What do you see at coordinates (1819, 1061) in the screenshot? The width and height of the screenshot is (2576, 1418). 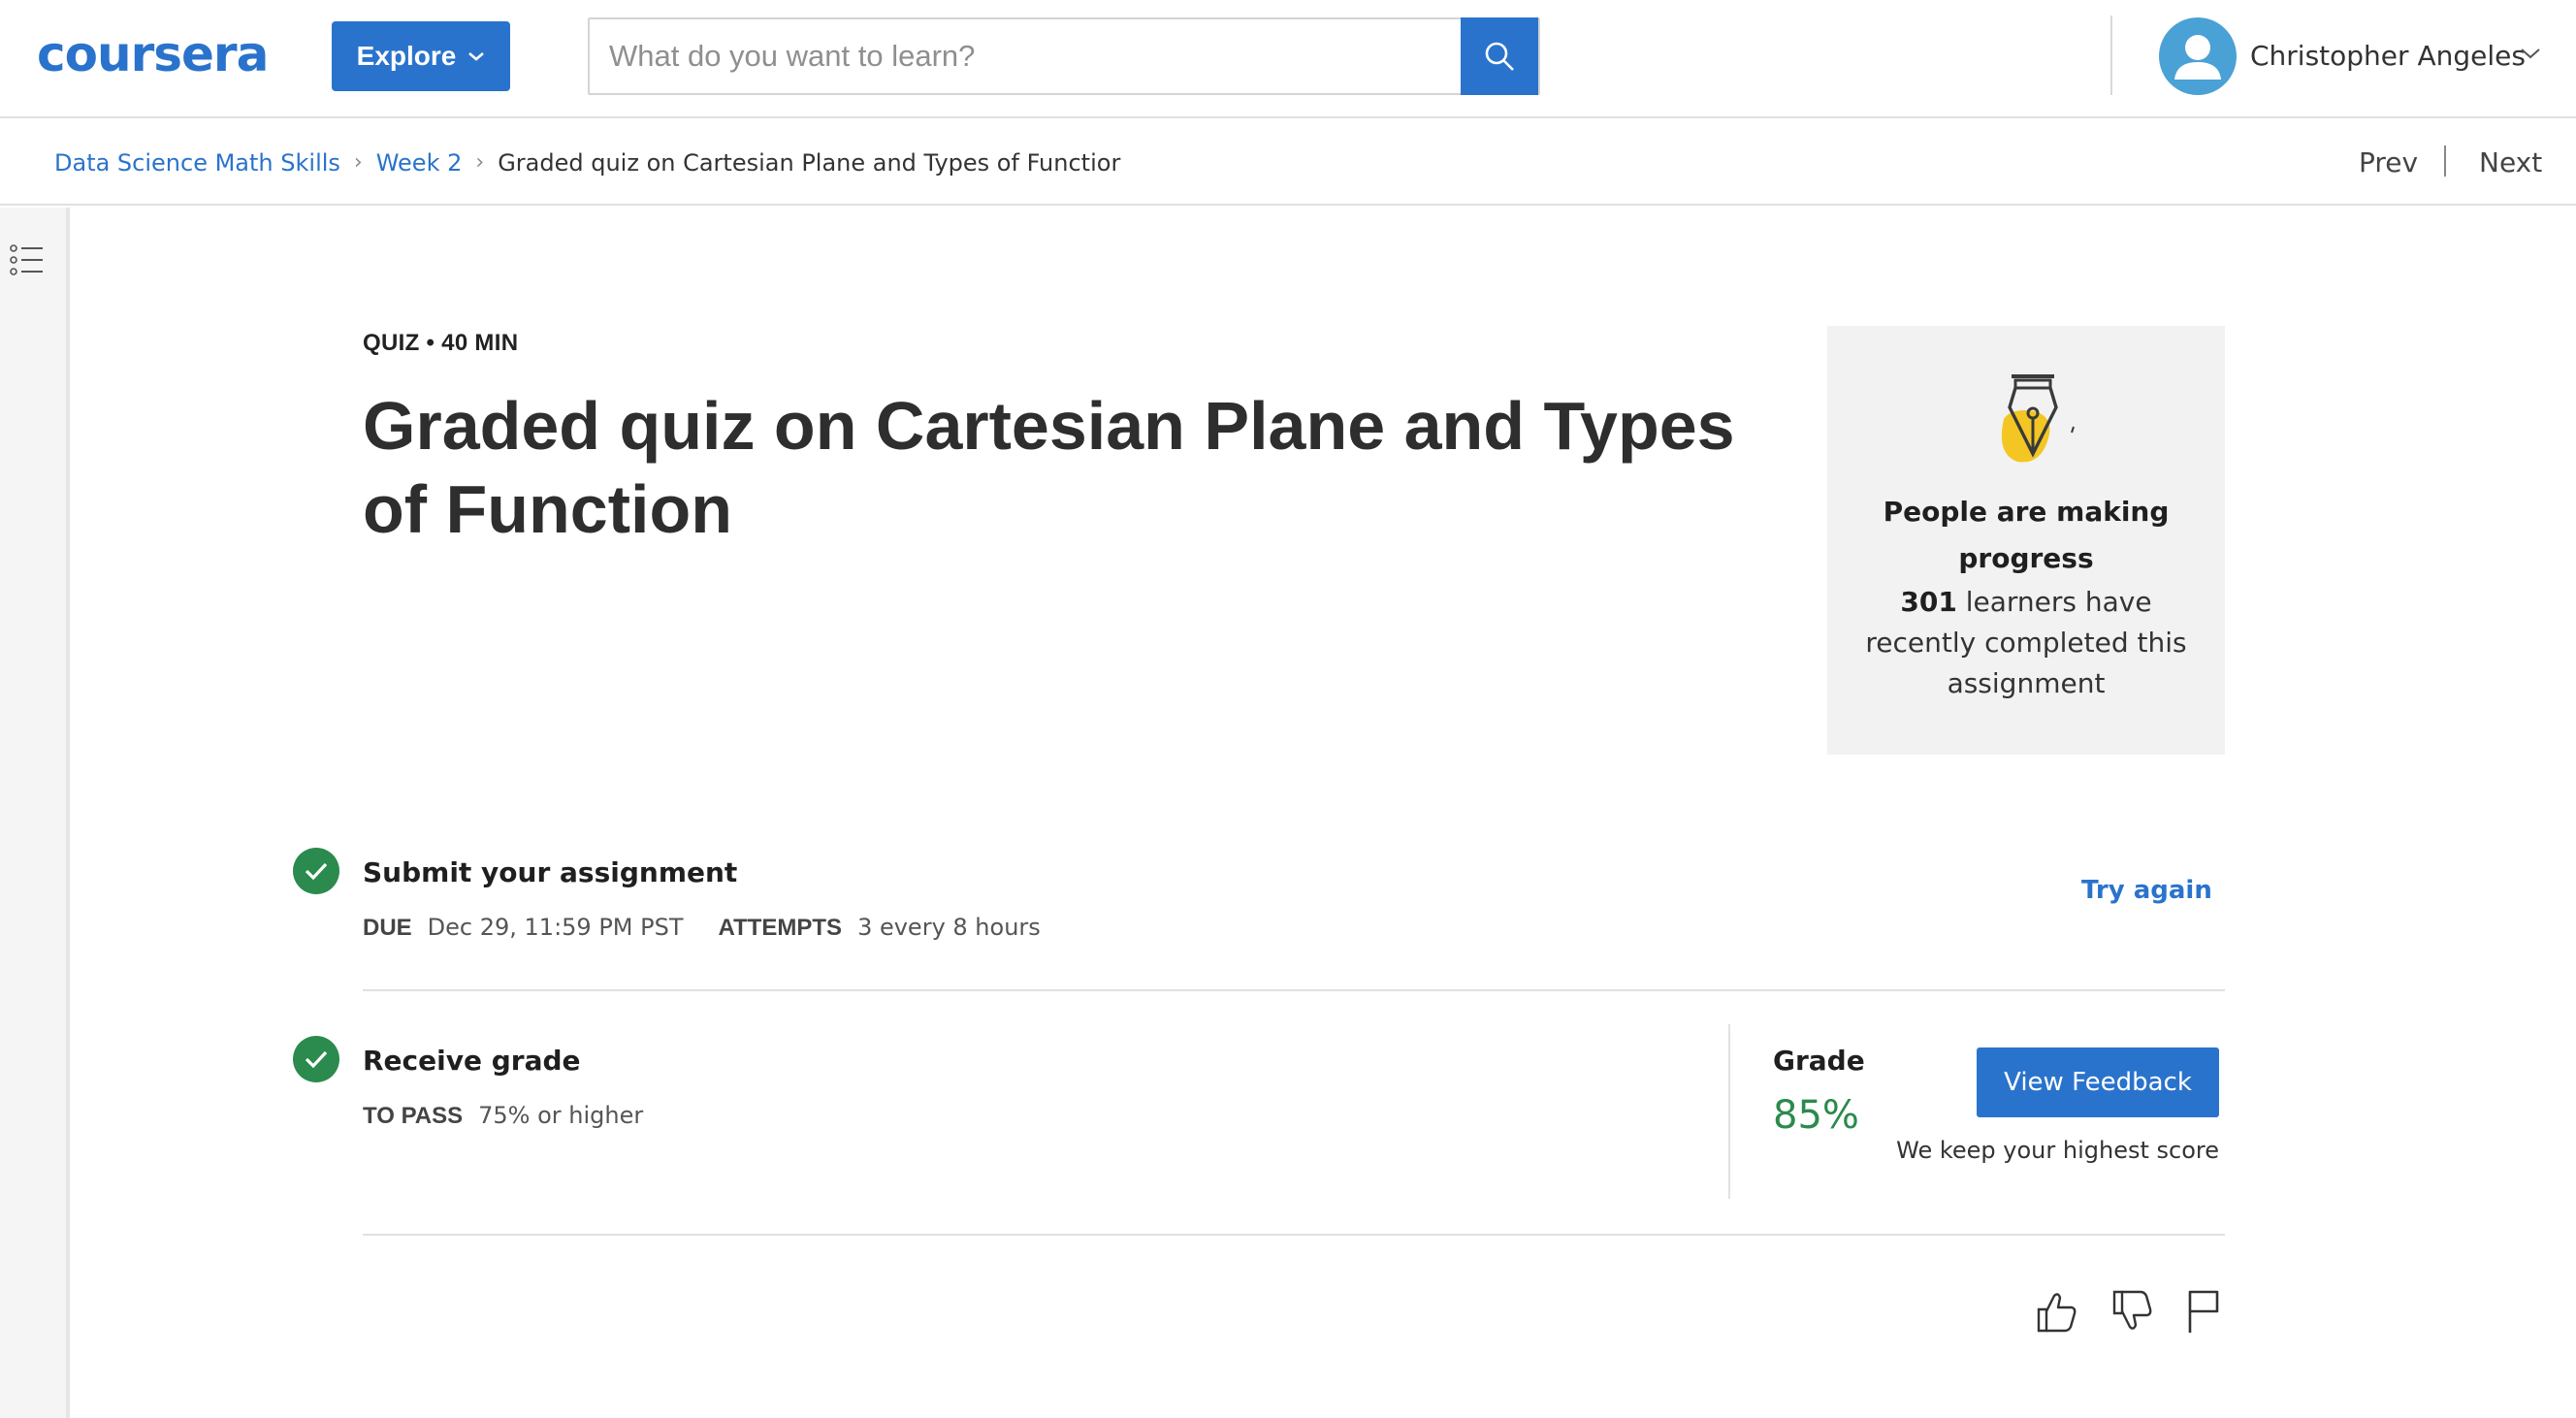 I see `grade-label: Grade` at bounding box center [1819, 1061].